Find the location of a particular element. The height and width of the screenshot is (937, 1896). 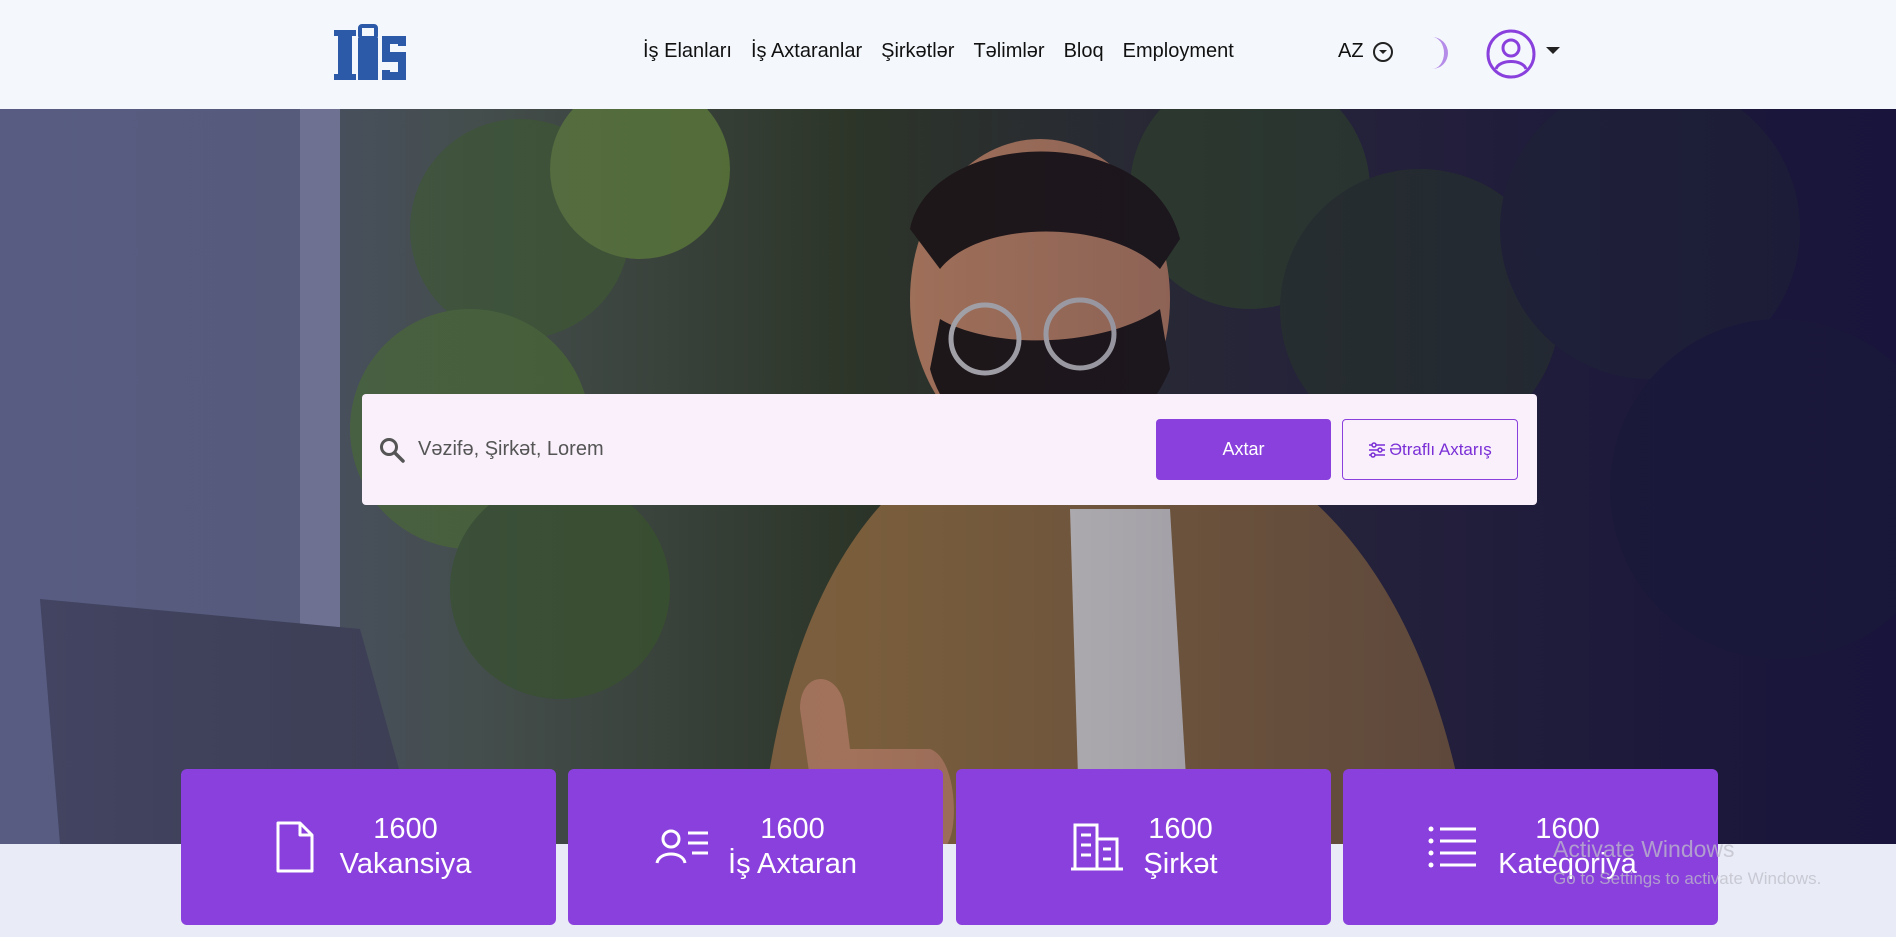

nav-item-bloq: Bloq is located at coordinates (1084, 51).